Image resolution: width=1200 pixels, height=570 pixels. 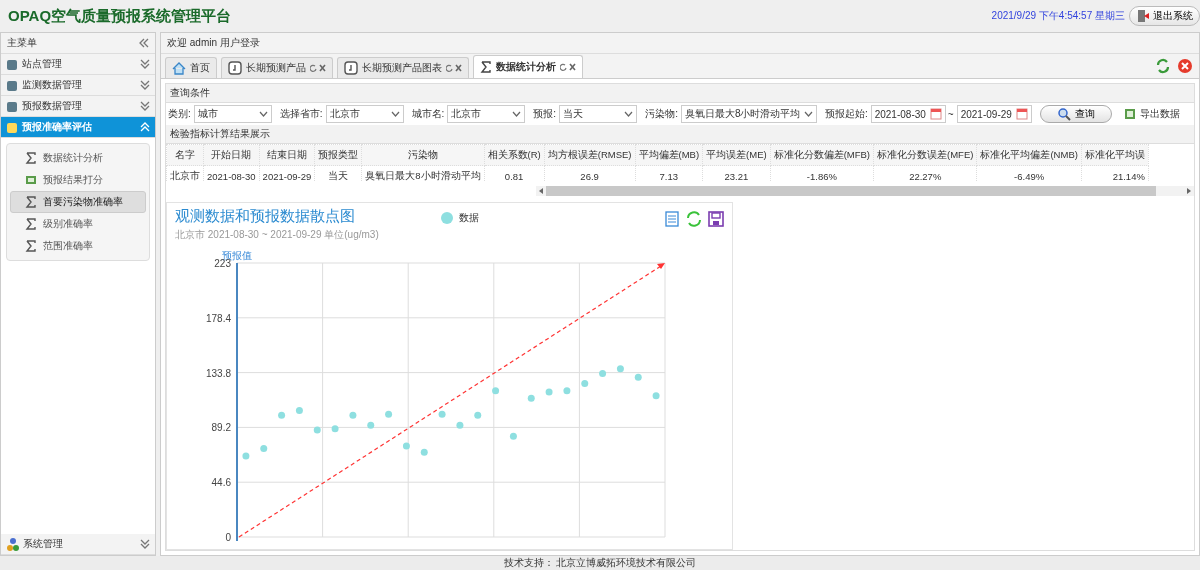 I want to click on field-label: 选择省市:, so click(x=301, y=114).